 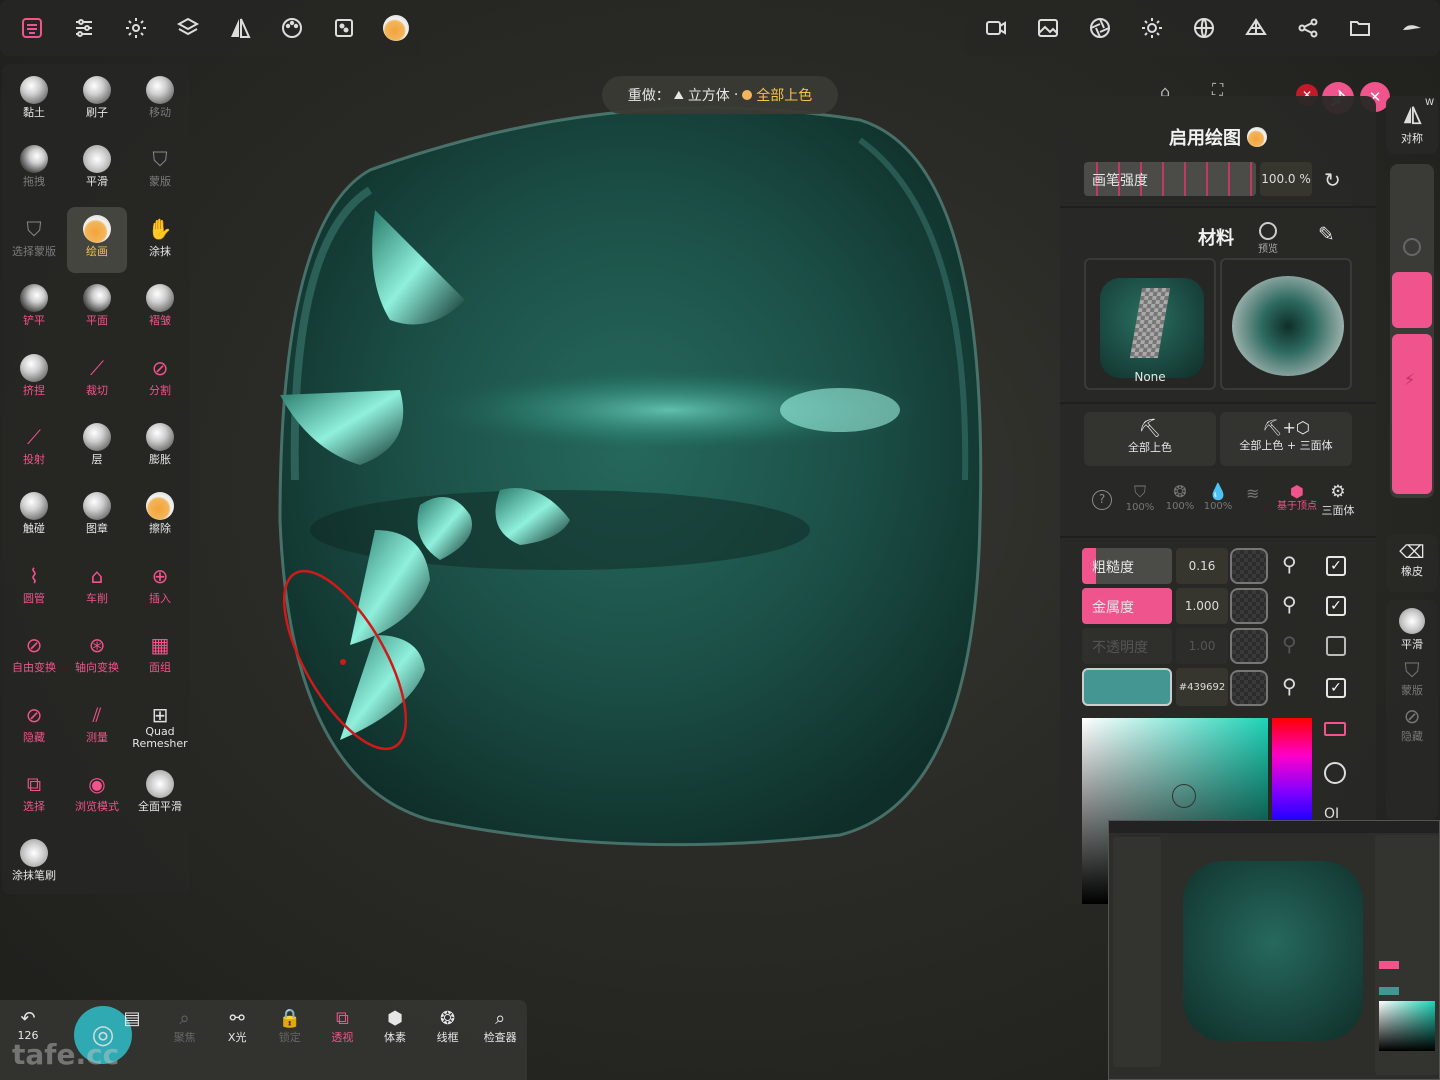 I want to click on bottom-search-button: ⌕ 聚焦, so click(x=185, y=1026).